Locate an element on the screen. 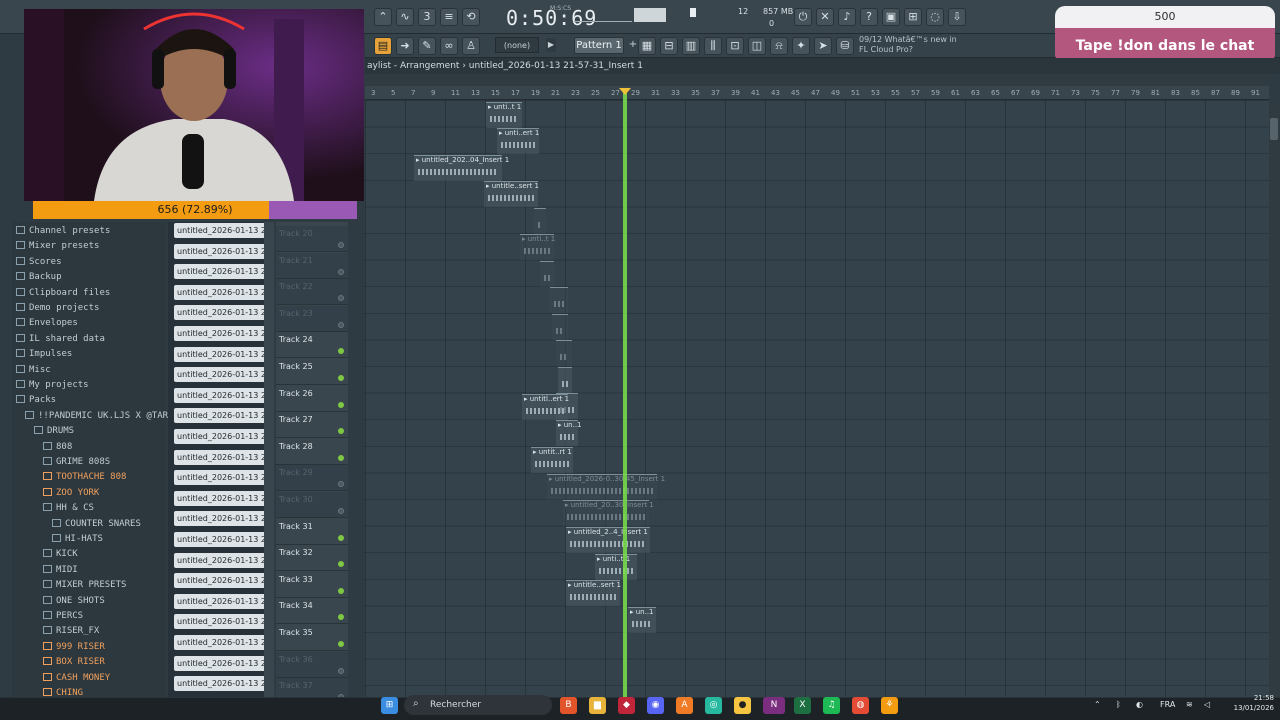 The image size is (1280, 720). browser-item: Channel presets is located at coordinates (63, 231).